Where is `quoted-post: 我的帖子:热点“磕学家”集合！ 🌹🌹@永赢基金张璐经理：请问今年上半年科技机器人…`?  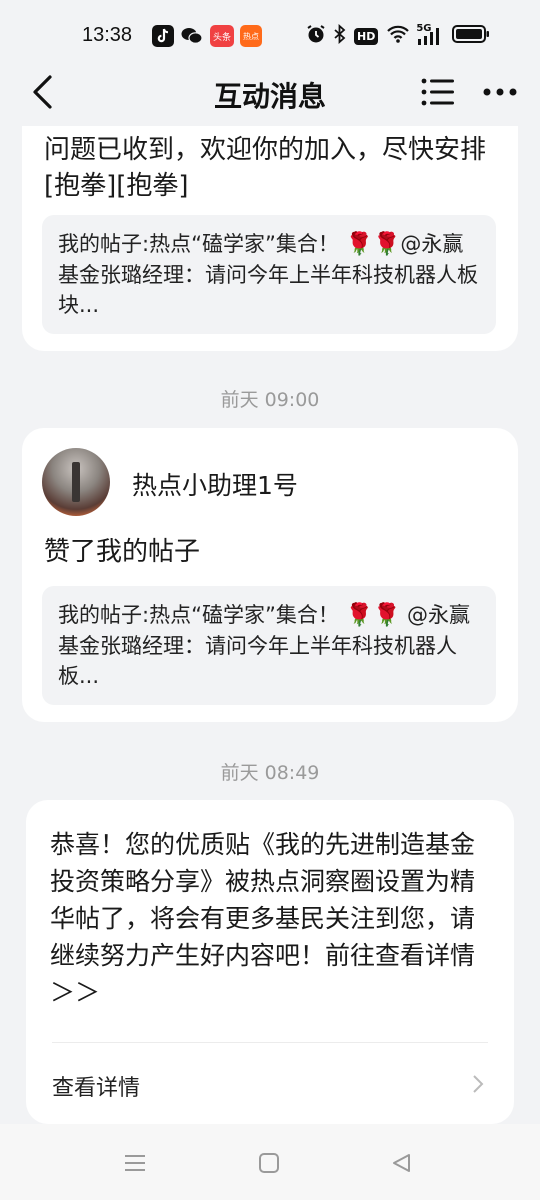
quoted-post: 我的帖子:热点“磕学家”集合！ 🌹🌹@永赢基金张璐经理：请问今年上半年科技机器人… is located at coordinates (269, 274).